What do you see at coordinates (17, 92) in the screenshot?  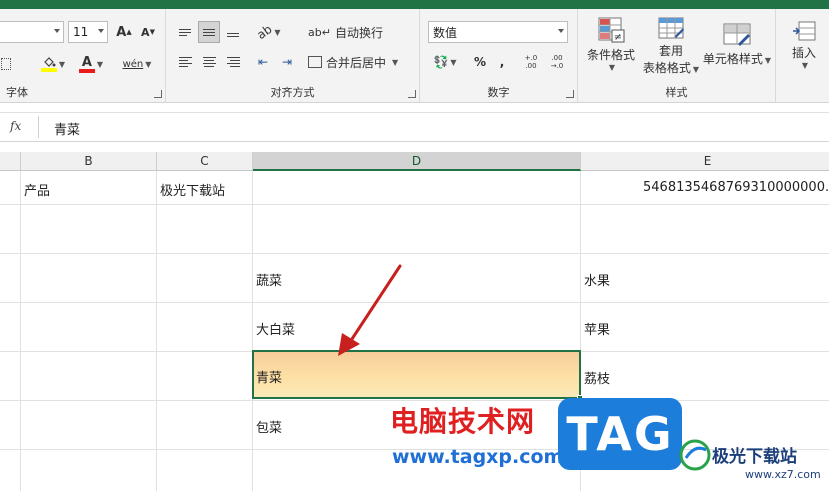 I see `font-group-label: 字体` at bounding box center [17, 92].